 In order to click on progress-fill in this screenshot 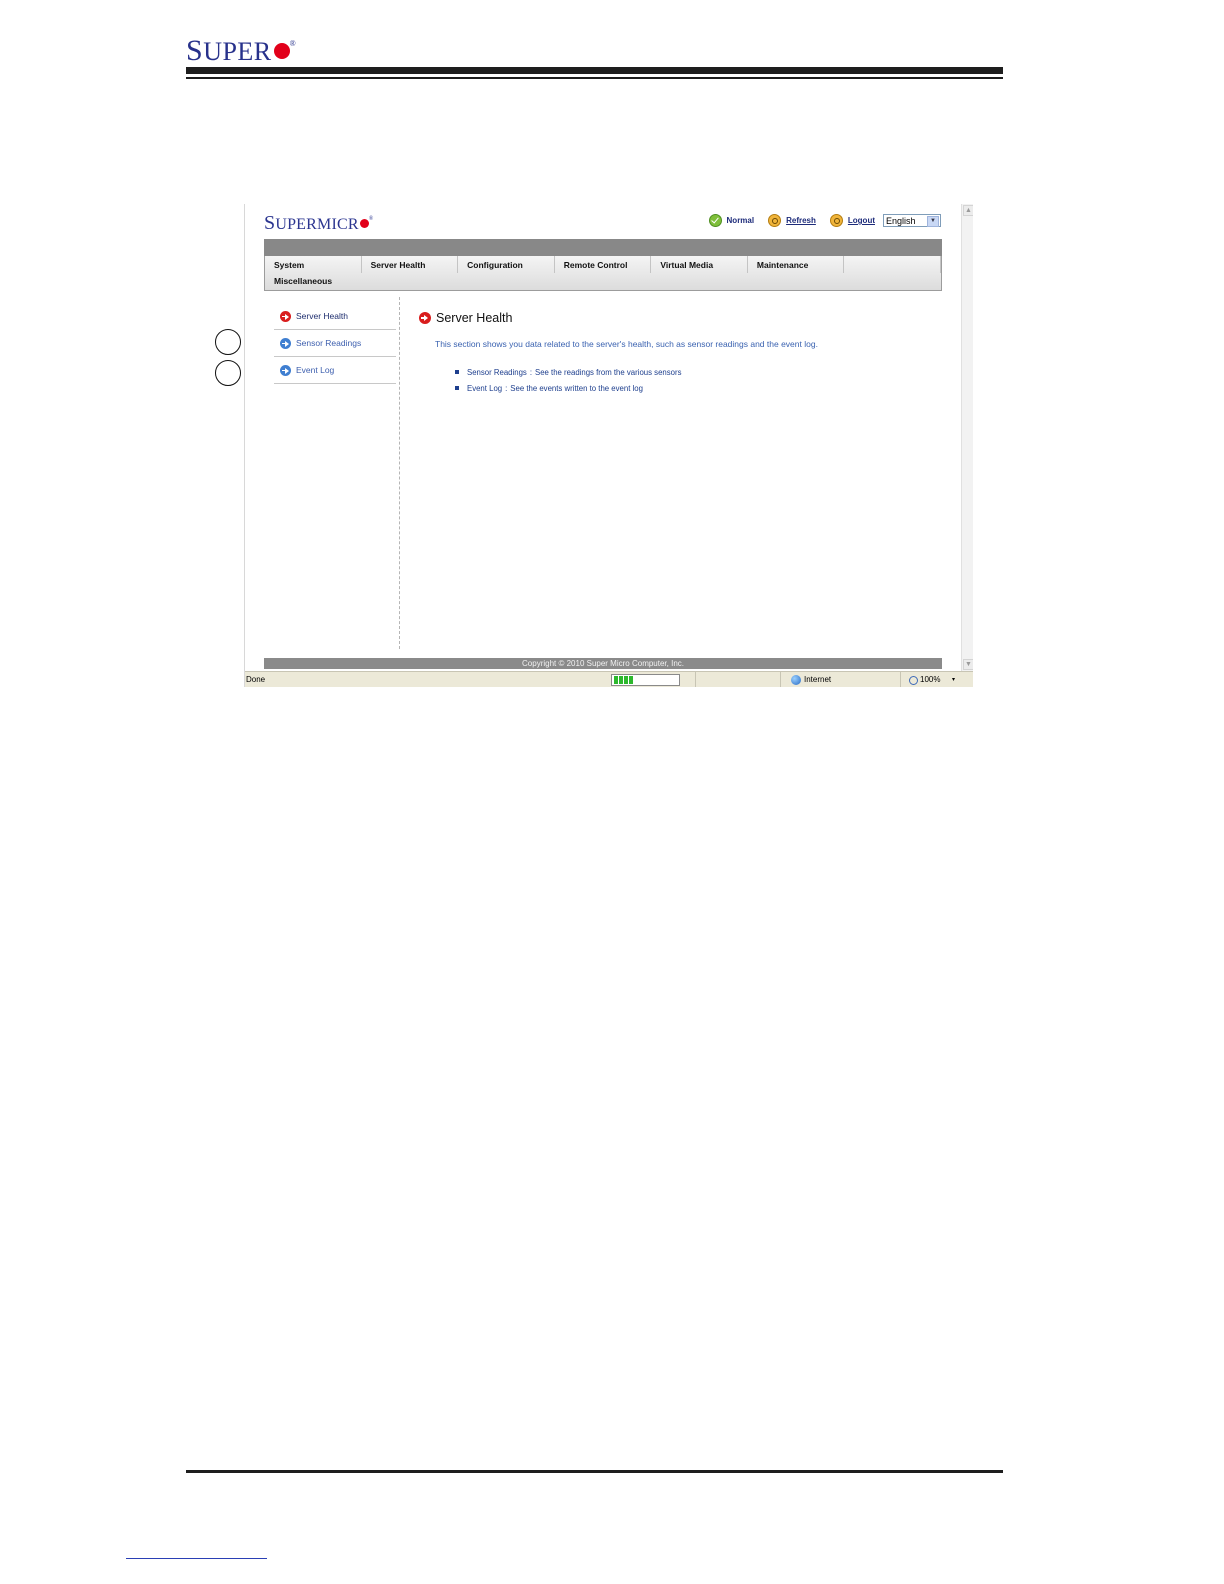, I will do `click(645, 680)`.